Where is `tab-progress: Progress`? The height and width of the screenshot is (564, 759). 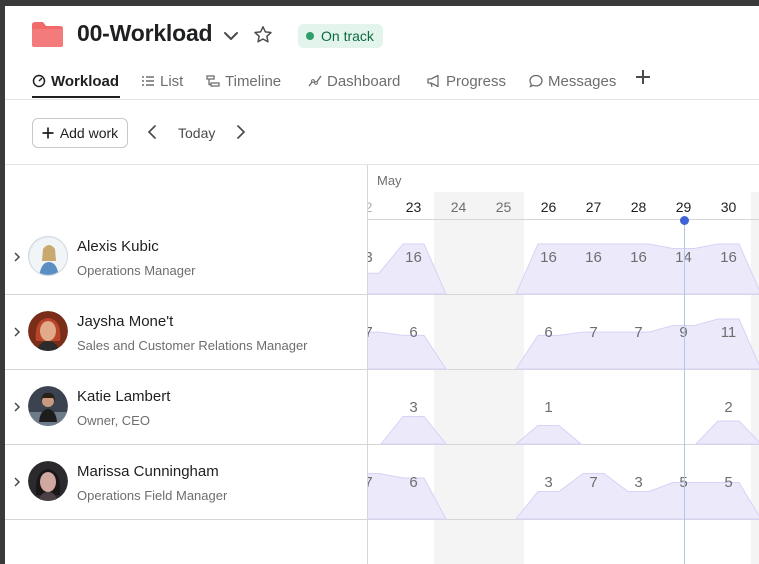
tab-progress: Progress is located at coordinates (466, 81).